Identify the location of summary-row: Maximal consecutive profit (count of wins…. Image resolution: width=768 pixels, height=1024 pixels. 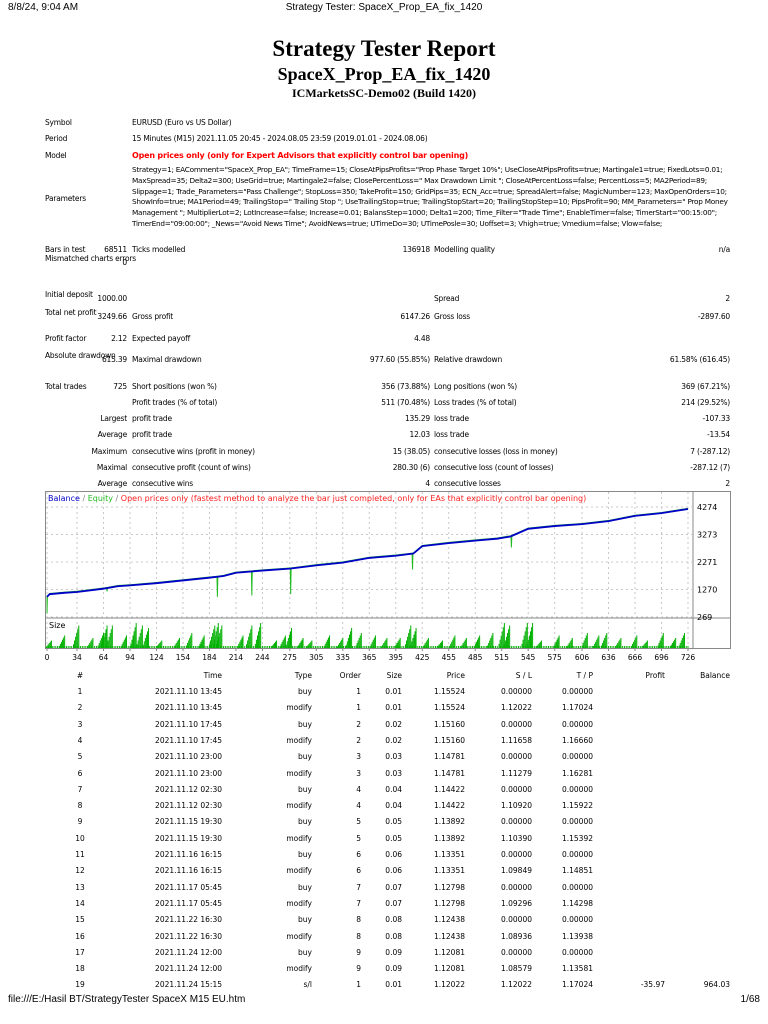
(387, 470).